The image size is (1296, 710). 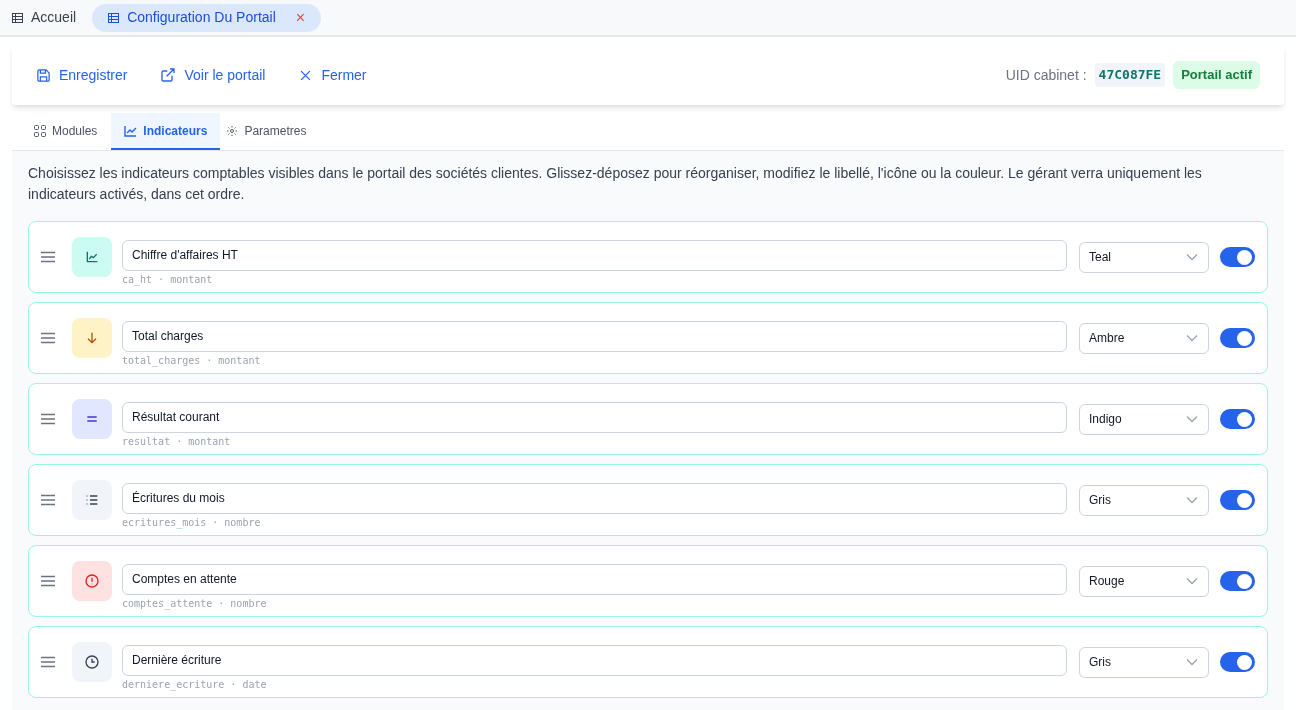 What do you see at coordinates (232, 130) in the screenshot?
I see `settings-icon` at bounding box center [232, 130].